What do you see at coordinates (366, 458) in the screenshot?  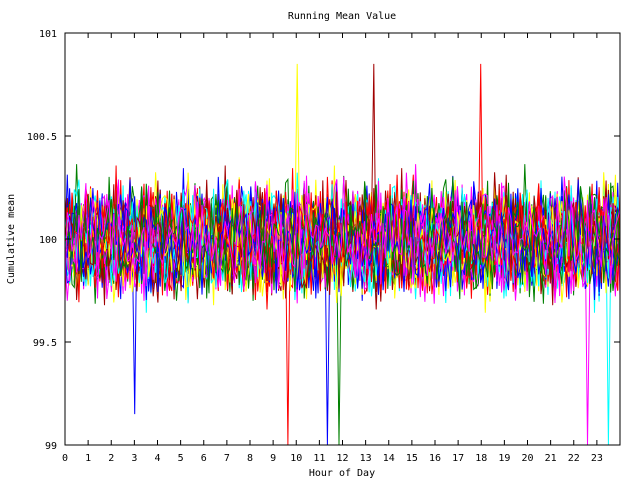 I see `x-tick-label-13: 13` at bounding box center [366, 458].